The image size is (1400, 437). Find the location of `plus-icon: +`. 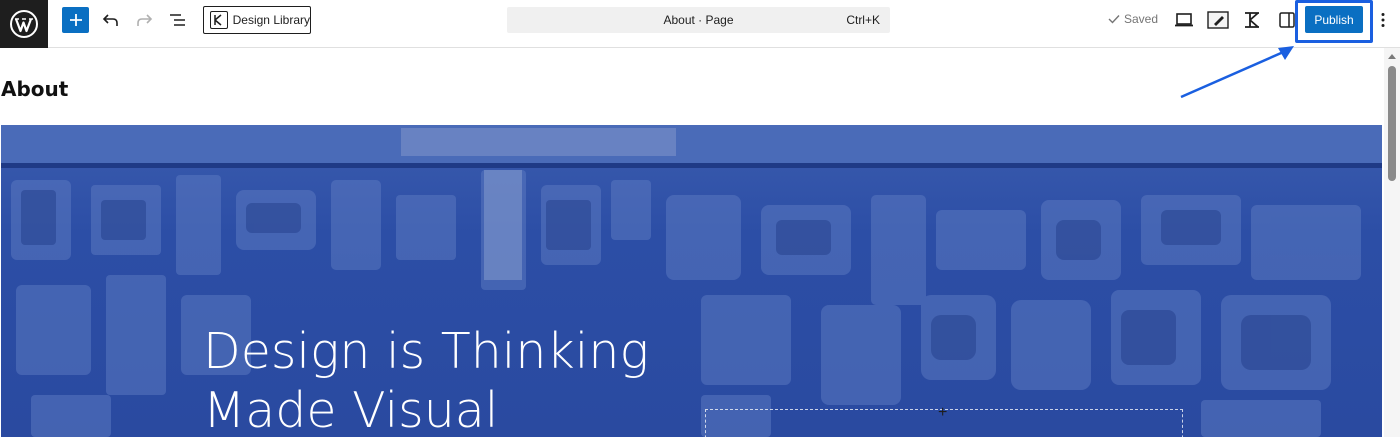

plus-icon: + is located at coordinates (943, 412).